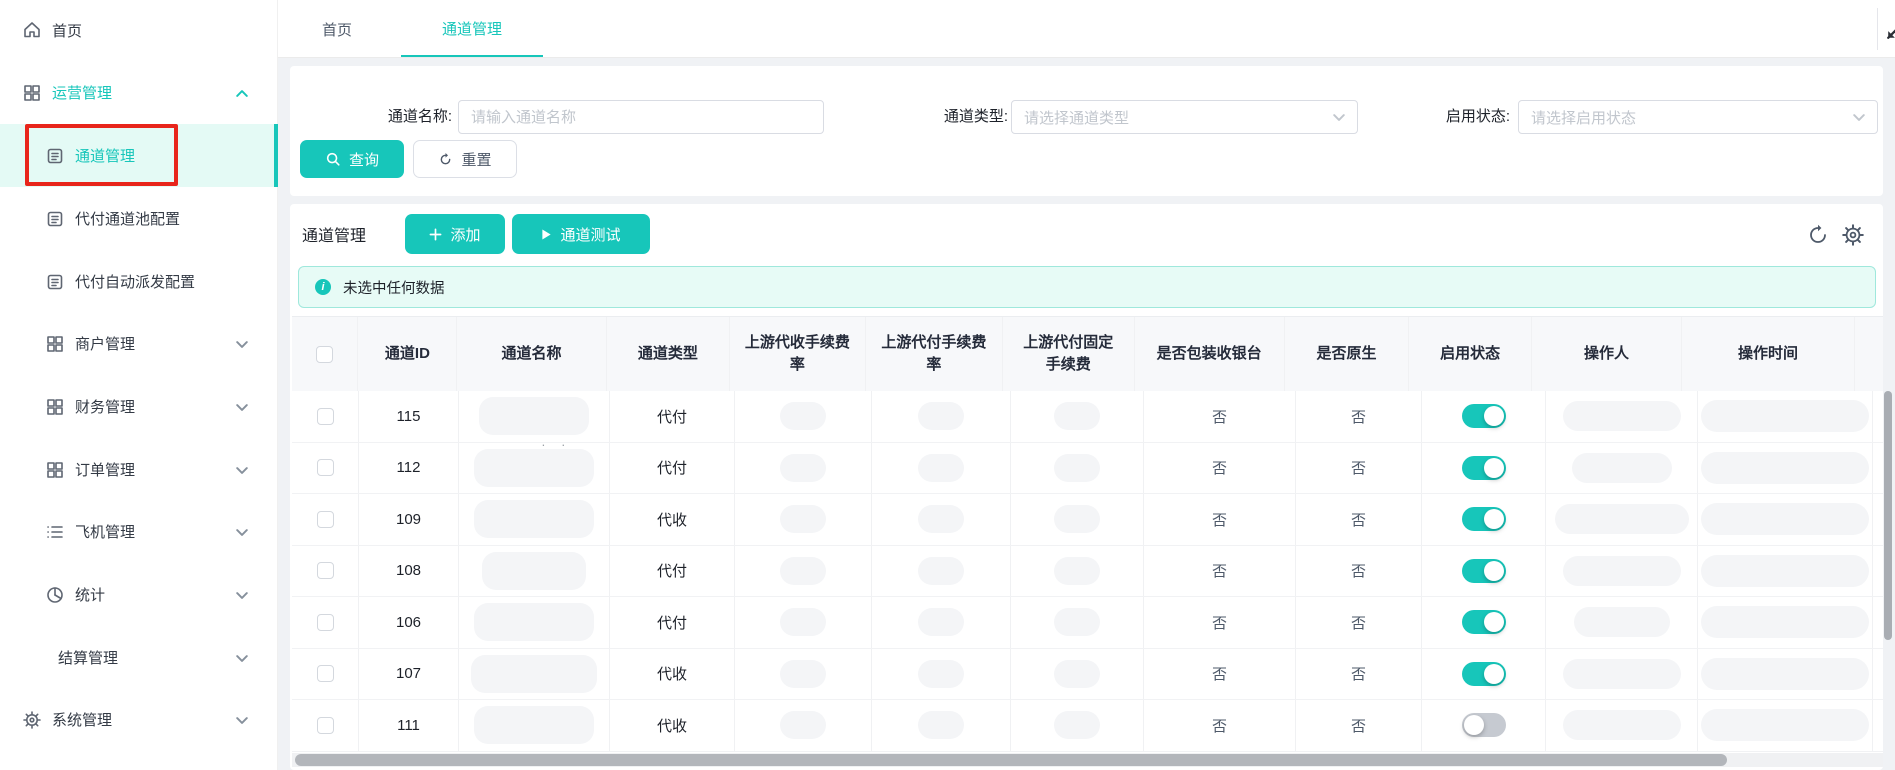  Describe the element at coordinates (139, 343) in the screenshot. I see `sidebar-item-merchant-mgmt: 商户管理` at that location.